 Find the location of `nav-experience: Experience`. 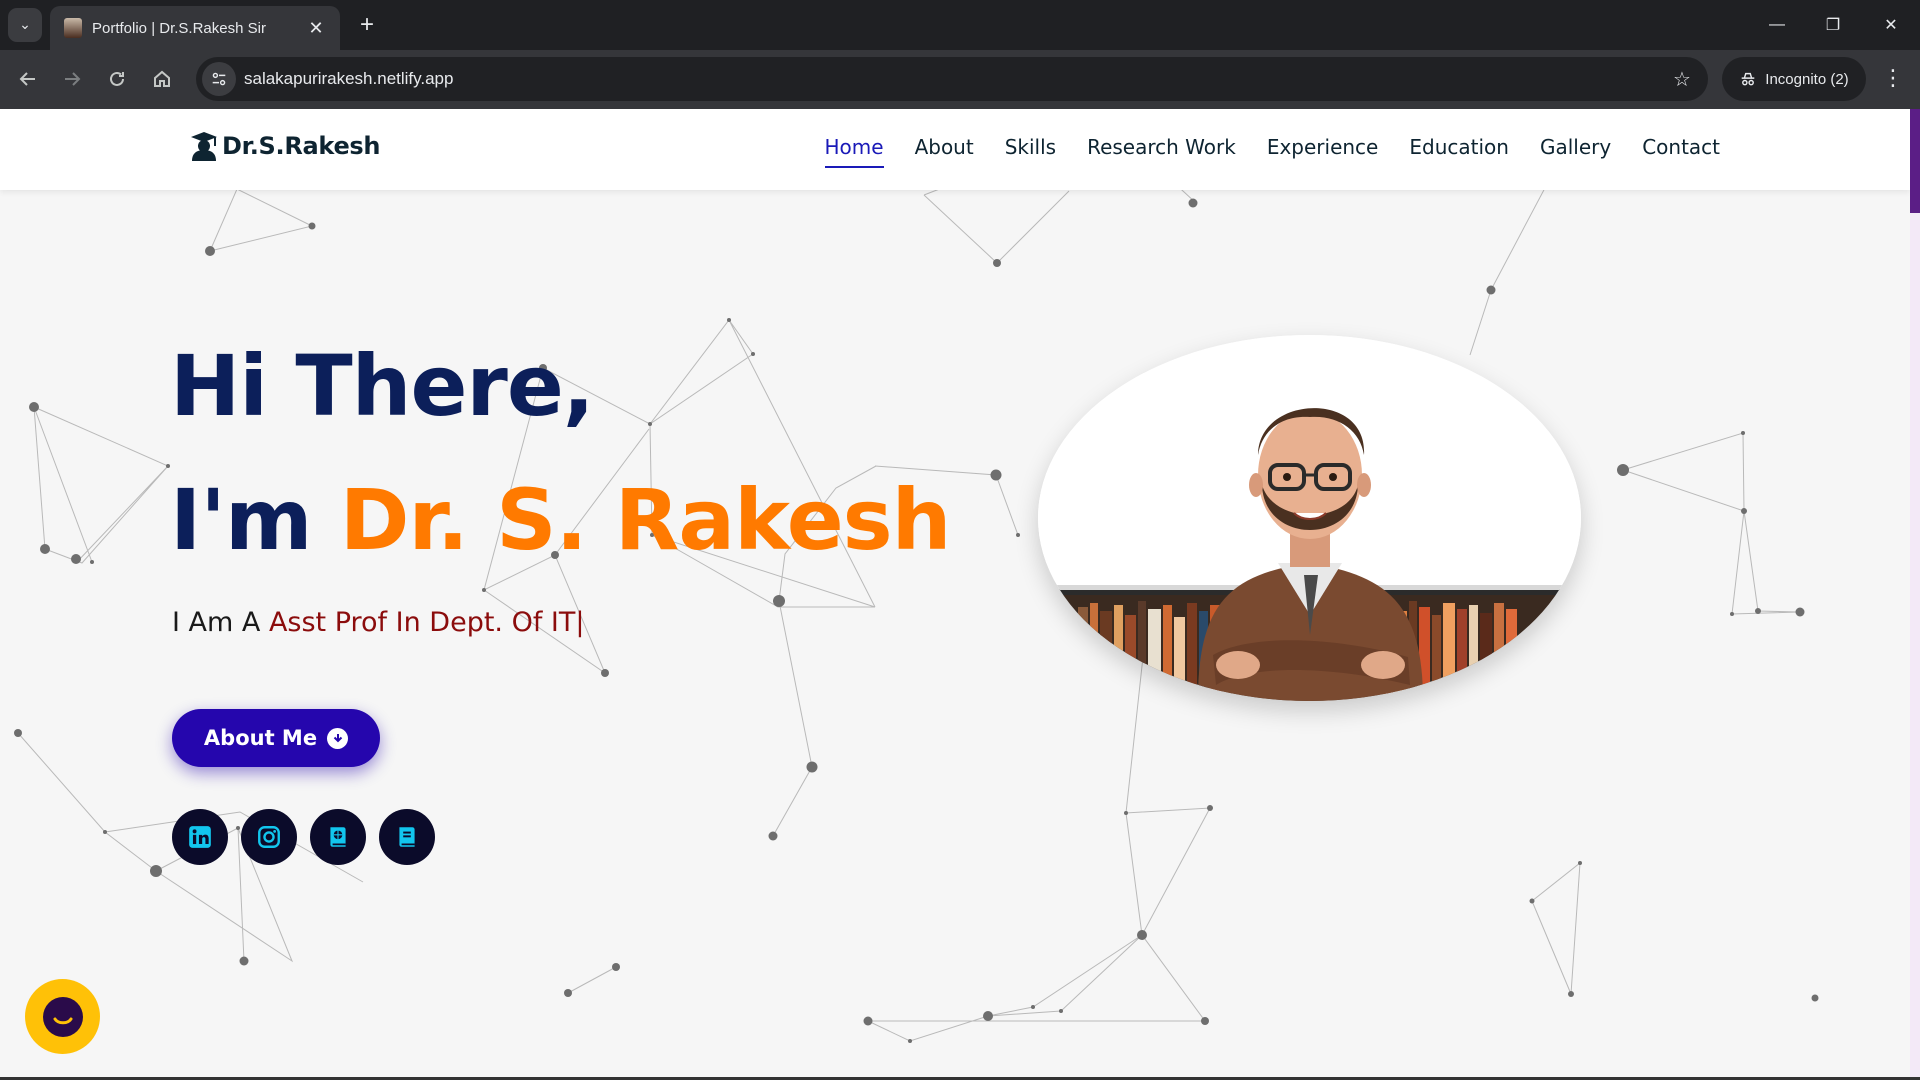

nav-experience: Experience is located at coordinates (1323, 151).